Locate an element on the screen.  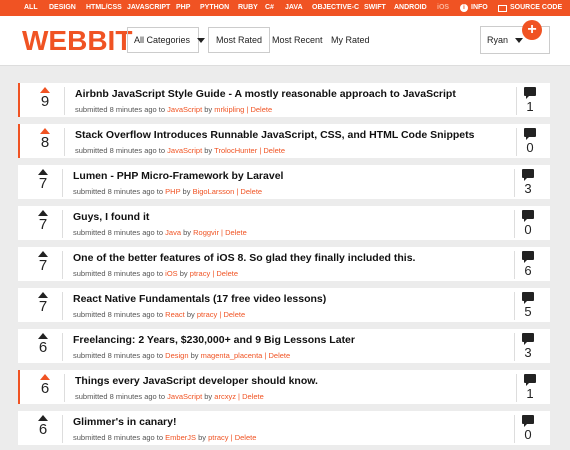
category-link-ios: iOS is located at coordinates (443, 8).